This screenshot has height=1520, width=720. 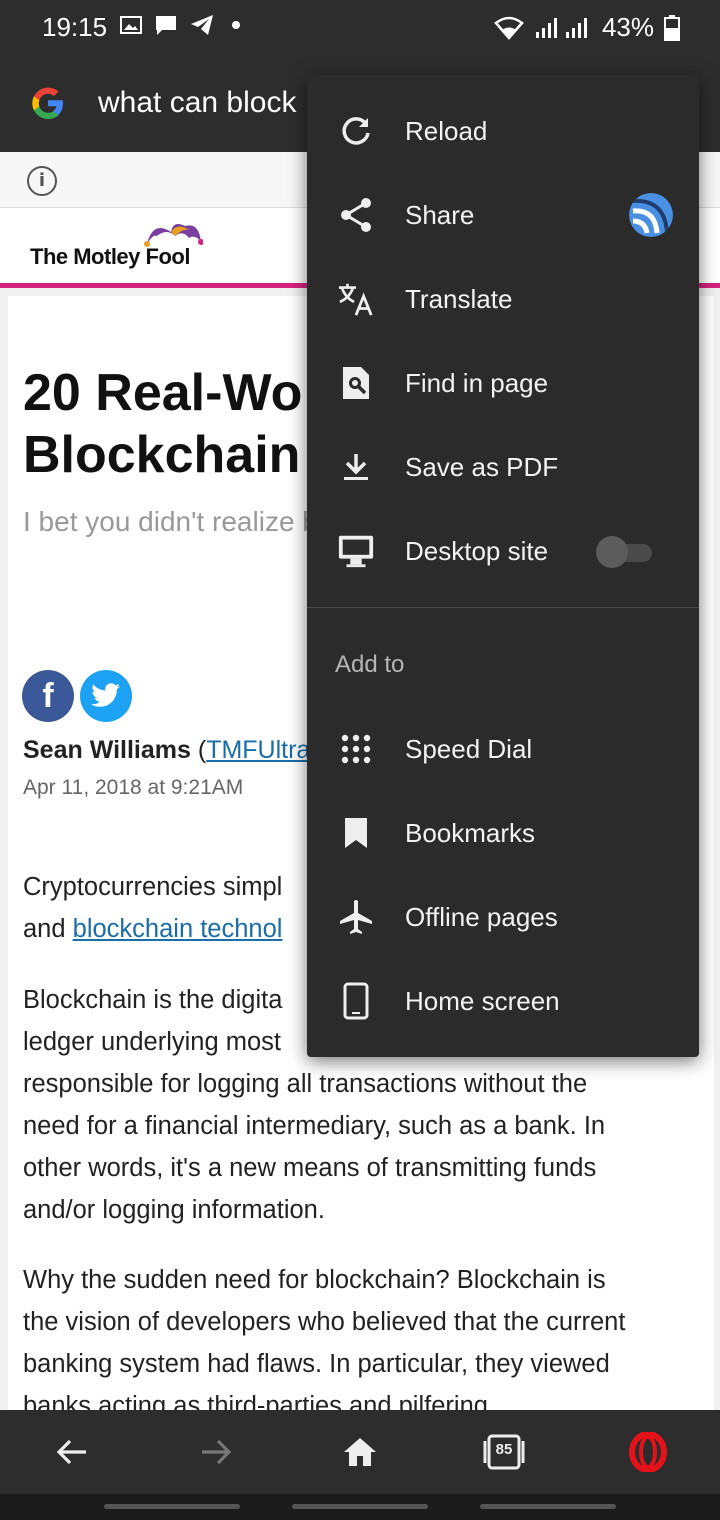 I want to click on desktop-icon, so click(x=356, y=551).